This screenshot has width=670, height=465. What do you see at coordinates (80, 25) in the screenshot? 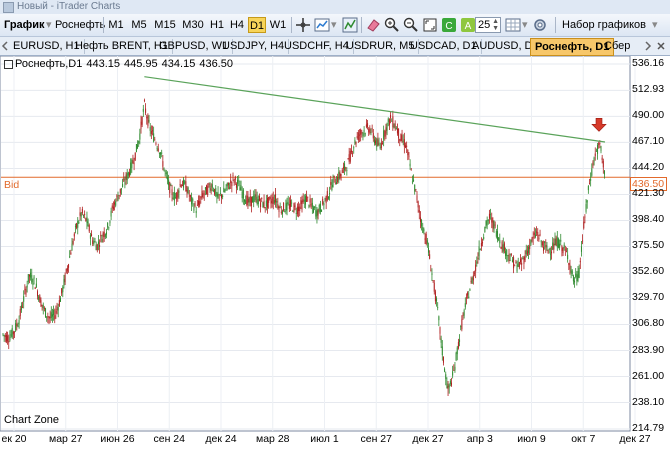
I see `symbol-dropdown: Роснефть` at bounding box center [80, 25].